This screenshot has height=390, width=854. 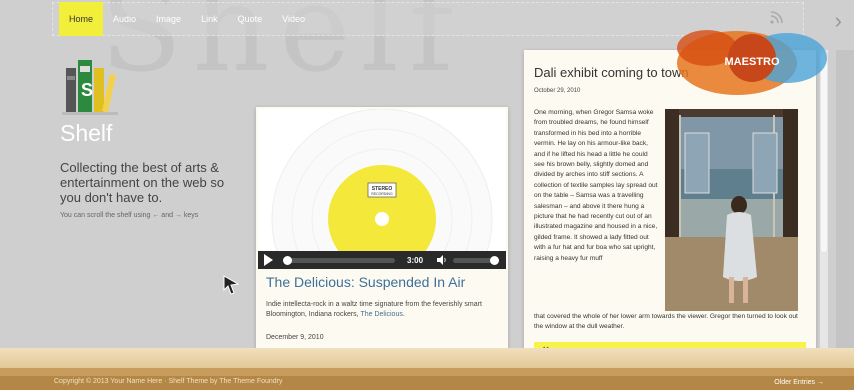 I want to click on books-logo-icon: S, so click(x=90, y=87).